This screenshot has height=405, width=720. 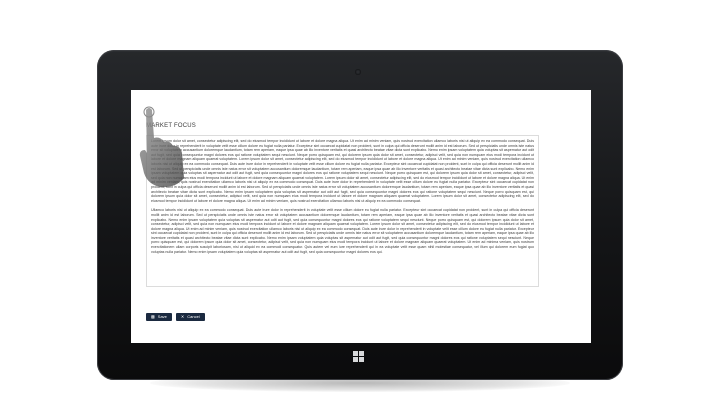 I want to click on camera-icon, so click(x=358, y=72).